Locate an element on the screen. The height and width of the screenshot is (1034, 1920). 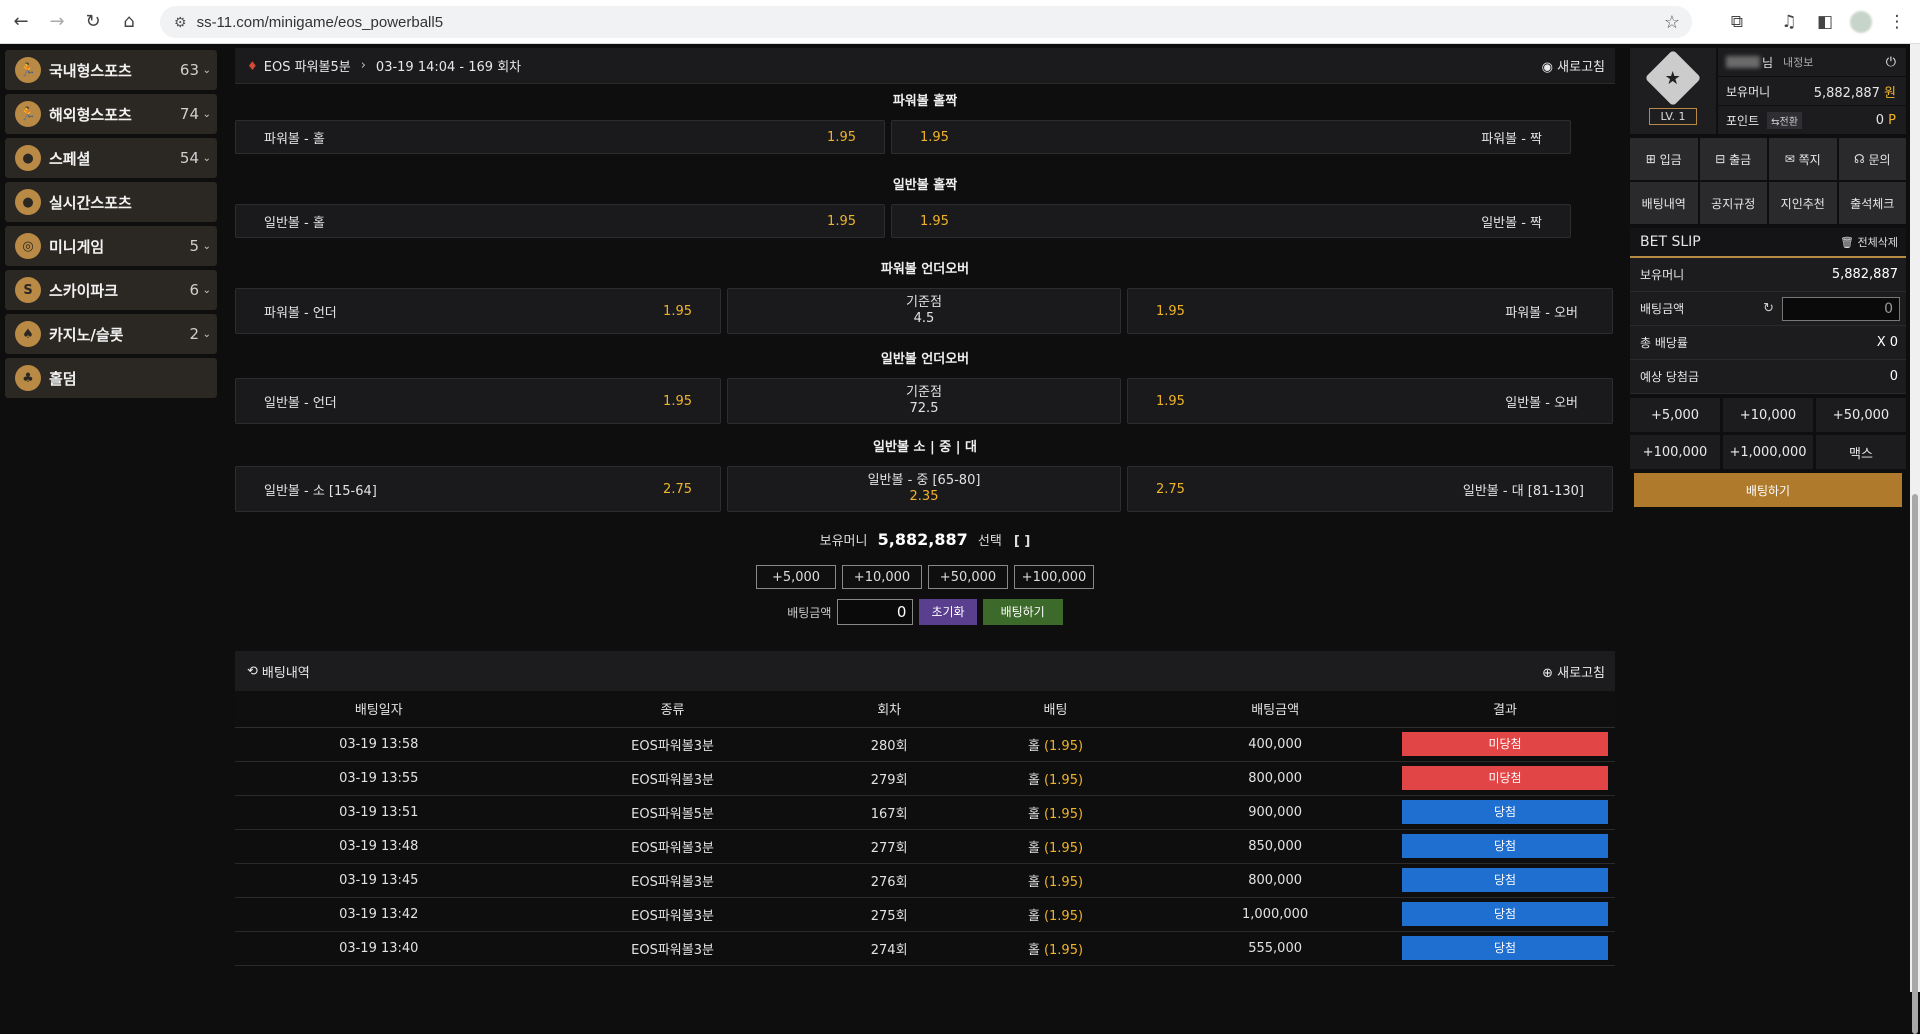
sidebar-item-minigame: ◎ 미니게임 5 ⌄ is located at coordinates (111, 246).